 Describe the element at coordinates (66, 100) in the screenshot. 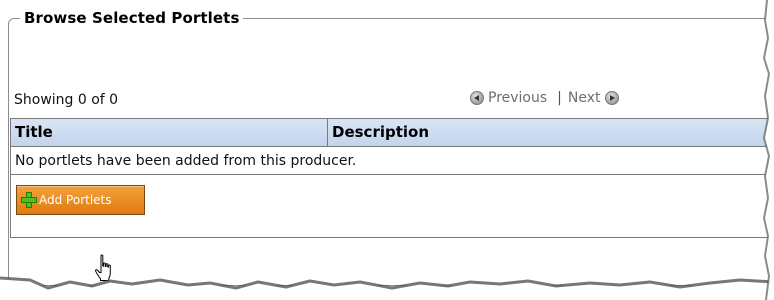

I see `showing-count-text: Showing 0 of 0` at that location.